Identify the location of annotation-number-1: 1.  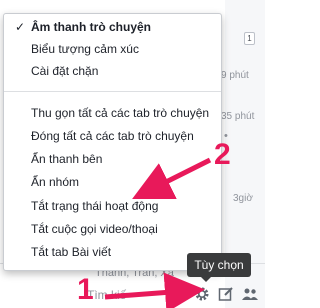
(85, 289).